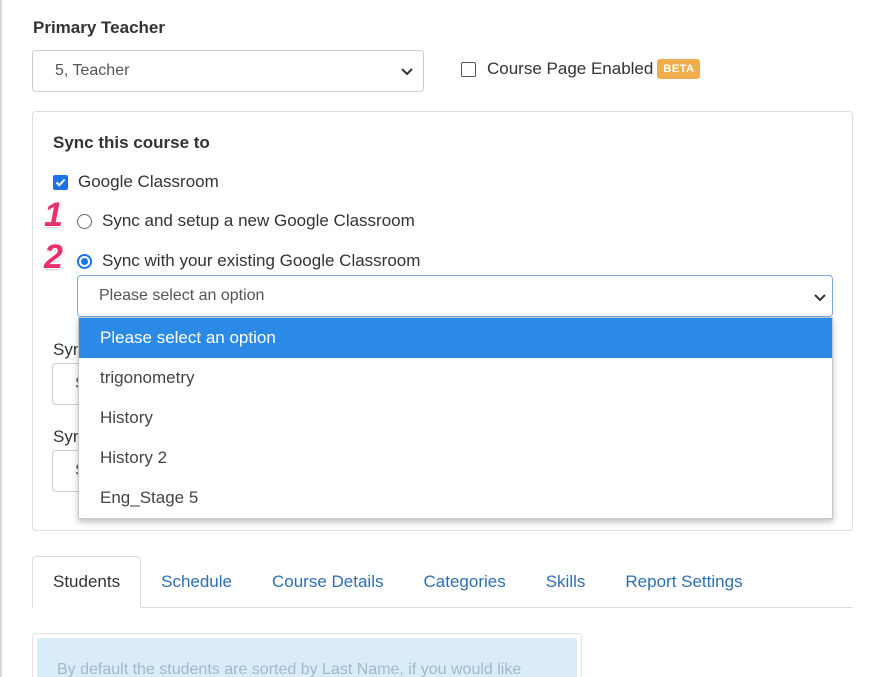  I want to click on primary-teacher-value: 5, Teacher, so click(92, 70).